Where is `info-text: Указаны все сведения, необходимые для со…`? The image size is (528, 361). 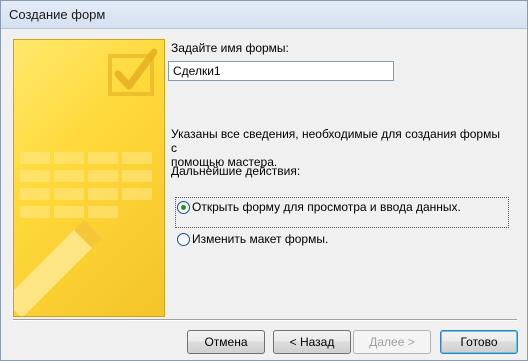
info-text: Указаны все сведения, необходимые для со… is located at coordinates (336, 148).